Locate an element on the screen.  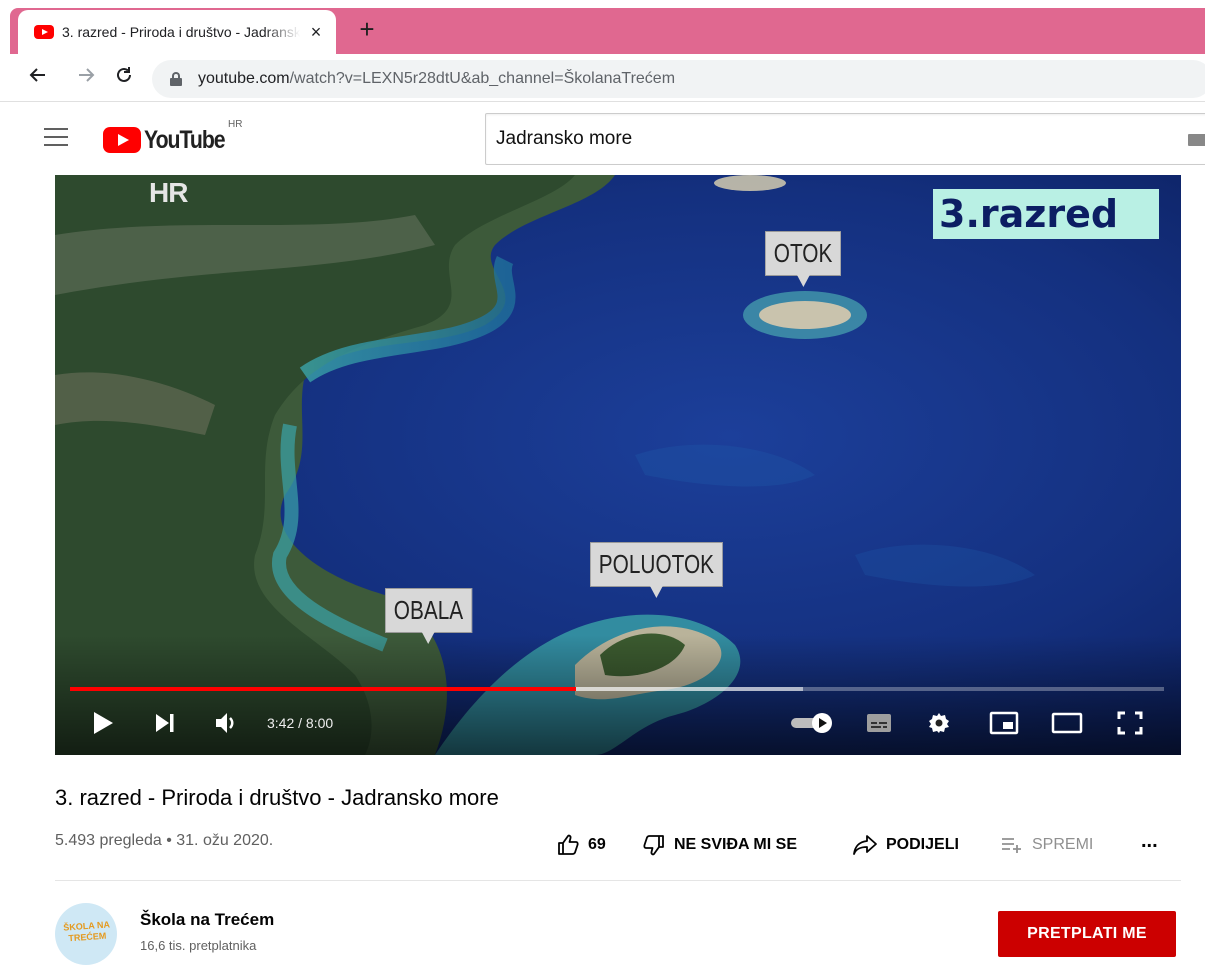
settings-gear-icon is located at coordinates (939, 723).